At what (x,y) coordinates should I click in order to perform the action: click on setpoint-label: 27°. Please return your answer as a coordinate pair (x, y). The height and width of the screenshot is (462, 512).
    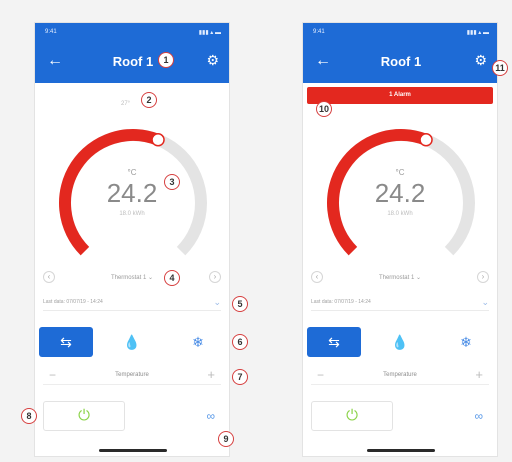
    Looking at the image, I should click on (126, 104).